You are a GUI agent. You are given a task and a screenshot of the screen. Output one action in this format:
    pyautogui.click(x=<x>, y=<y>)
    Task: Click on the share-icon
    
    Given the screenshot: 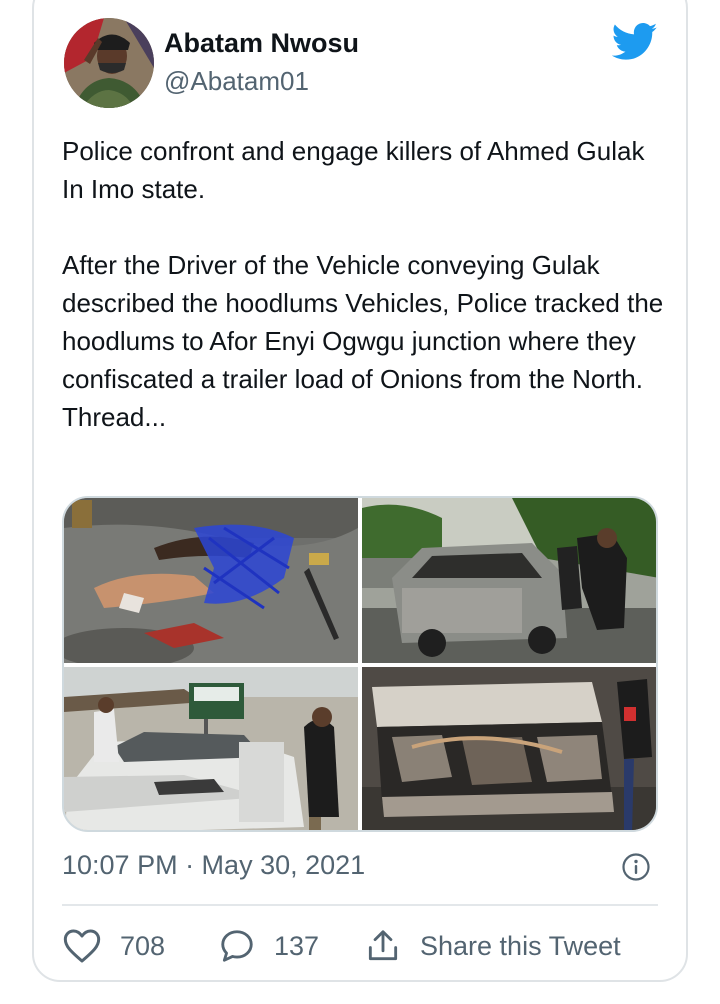 What is the action you would take?
    pyautogui.click(x=383, y=946)
    